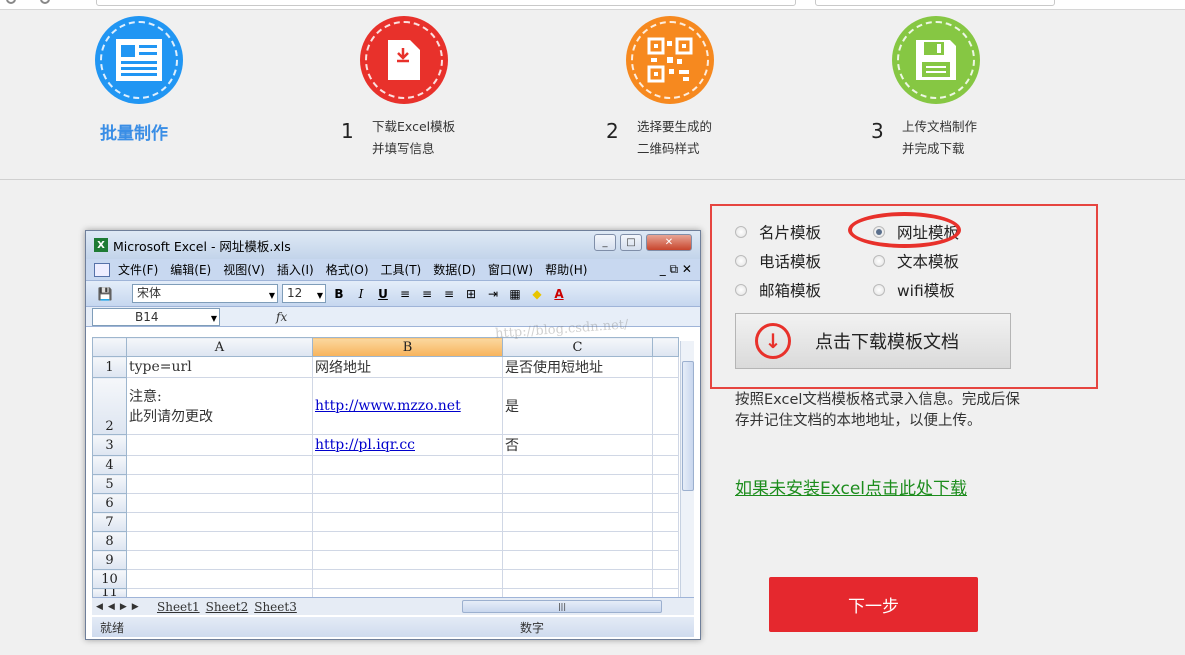 This screenshot has height=655, width=1185. I want to click on cell: 否, so click(577, 445).